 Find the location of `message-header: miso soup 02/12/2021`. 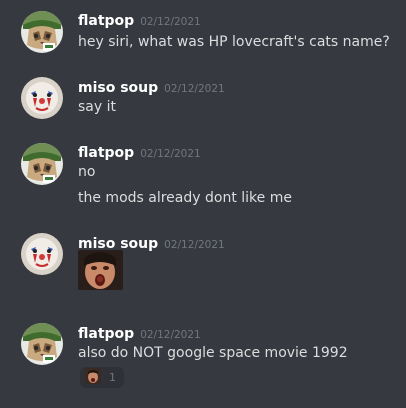

message-header: miso soup 02/12/2021 is located at coordinates (151, 87).